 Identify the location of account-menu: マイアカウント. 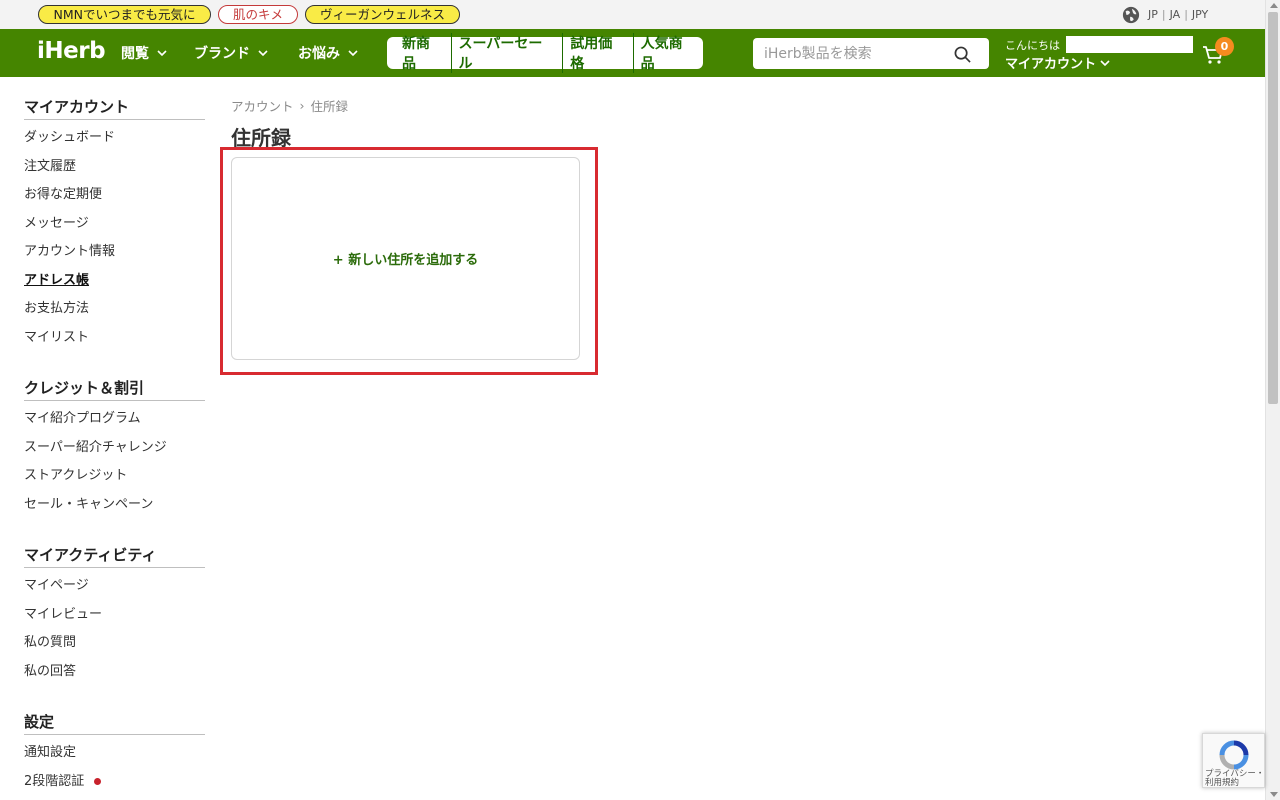
(1057, 62).